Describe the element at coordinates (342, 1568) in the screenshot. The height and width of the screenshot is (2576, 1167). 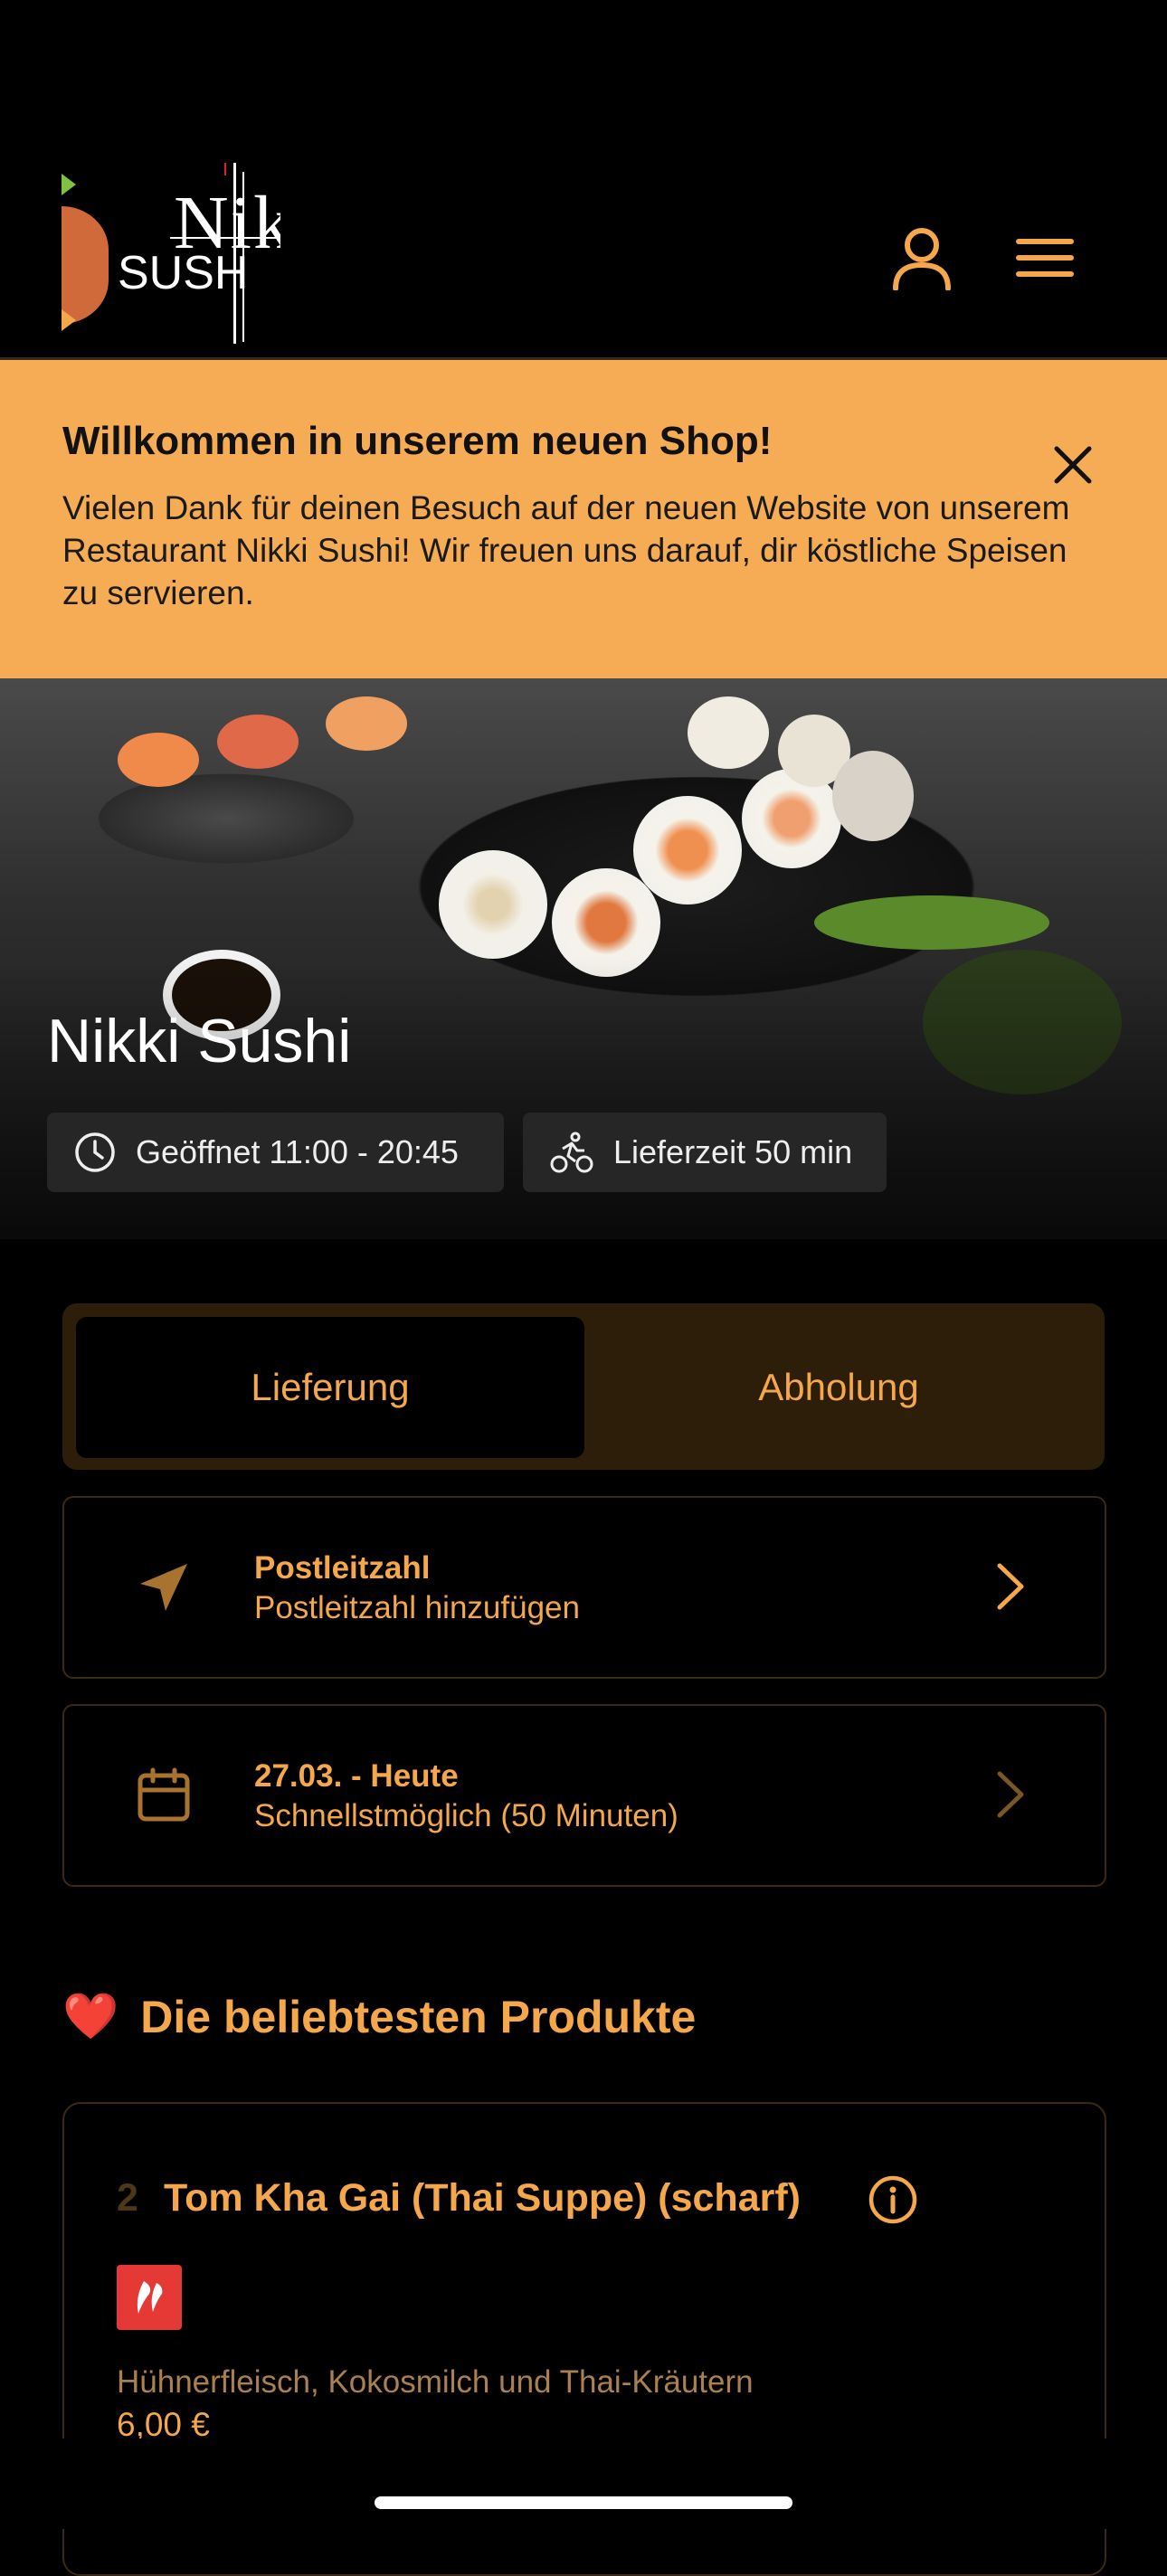
I see `postcode-title: Postleitzahl` at that location.